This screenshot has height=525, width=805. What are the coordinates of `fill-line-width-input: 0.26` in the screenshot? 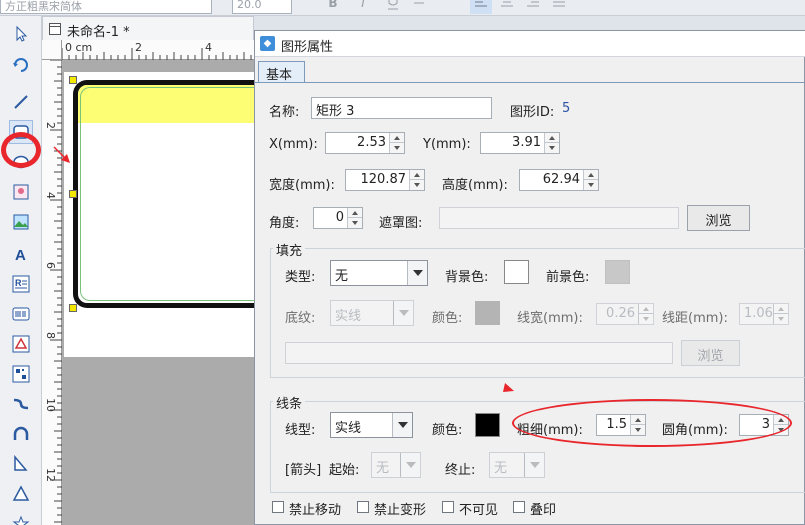 It's located at (625, 314).